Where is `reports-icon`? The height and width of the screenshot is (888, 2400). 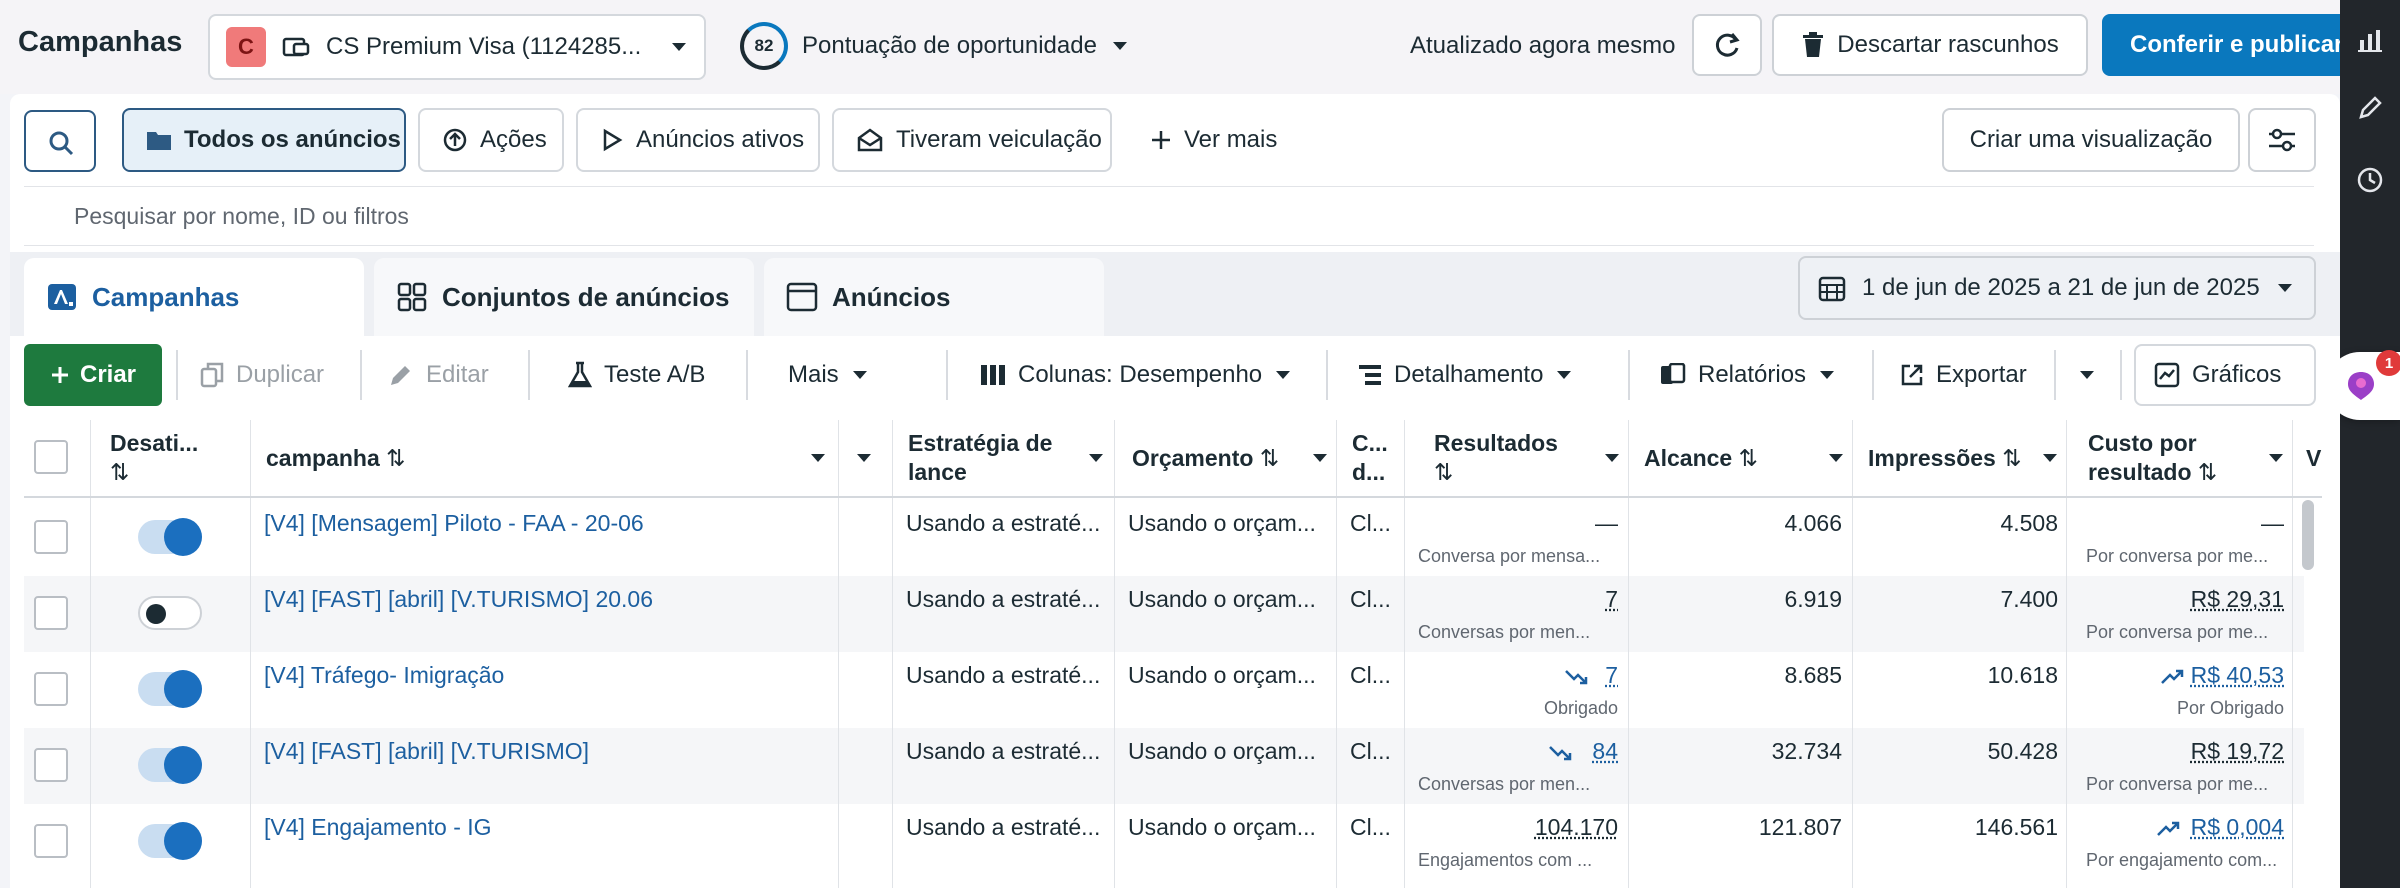 reports-icon is located at coordinates (1673, 375).